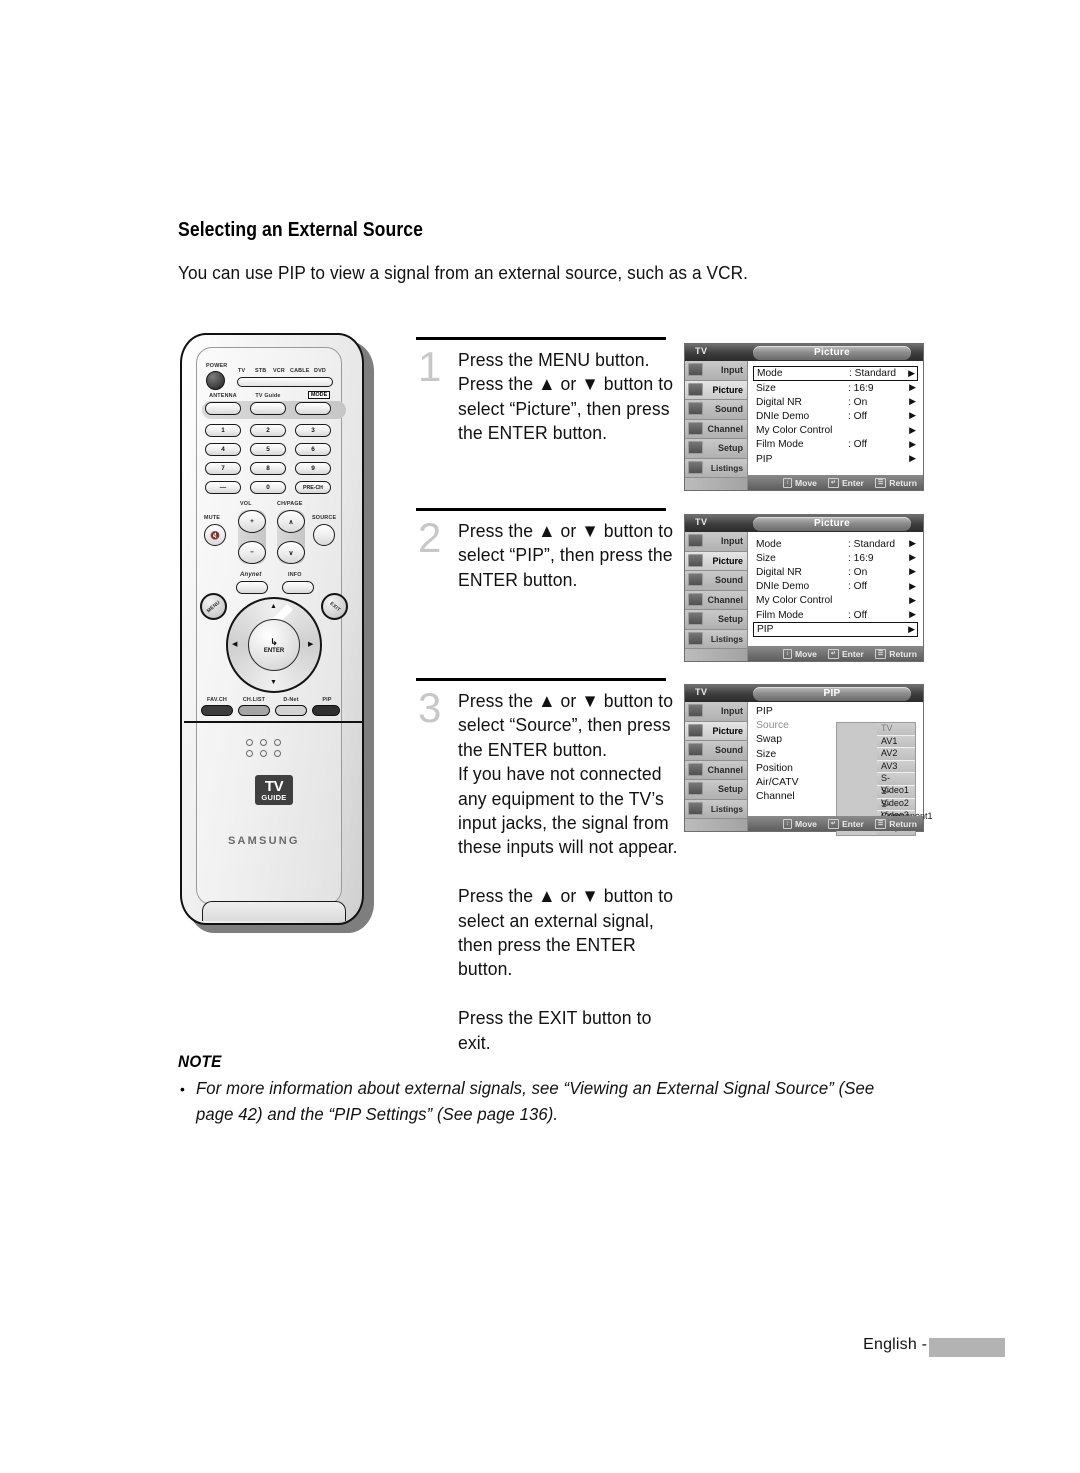 The width and height of the screenshot is (1080, 1473). What do you see at coordinates (268, 449) in the screenshot?
I see `key-5: 5` at bounding box center [268, 449].